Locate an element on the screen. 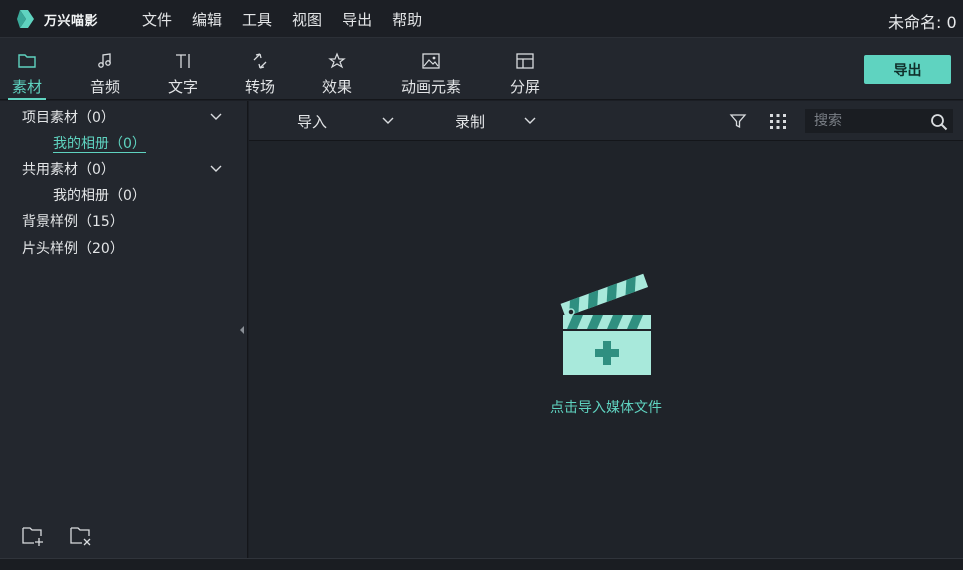 The image size is (963, 570). tab-text: 文字 is located at coordinates (183, 69).